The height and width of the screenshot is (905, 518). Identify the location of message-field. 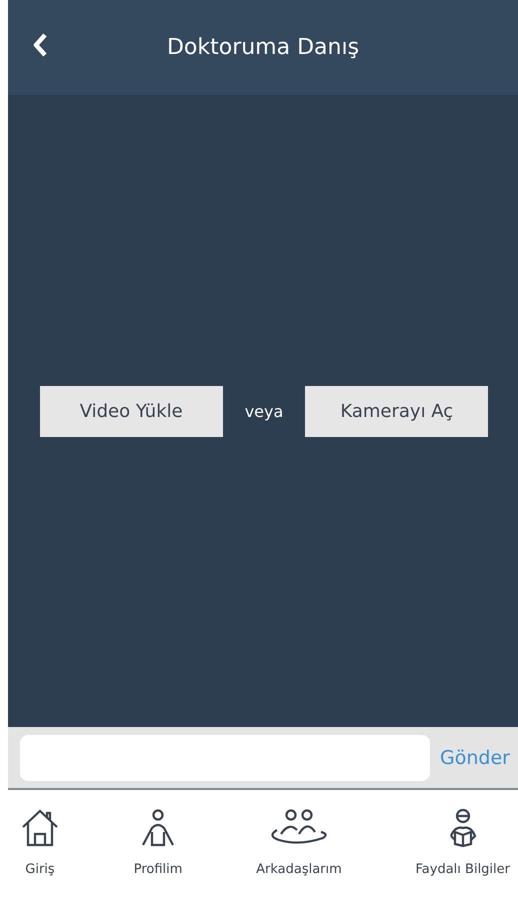
(225, 757).